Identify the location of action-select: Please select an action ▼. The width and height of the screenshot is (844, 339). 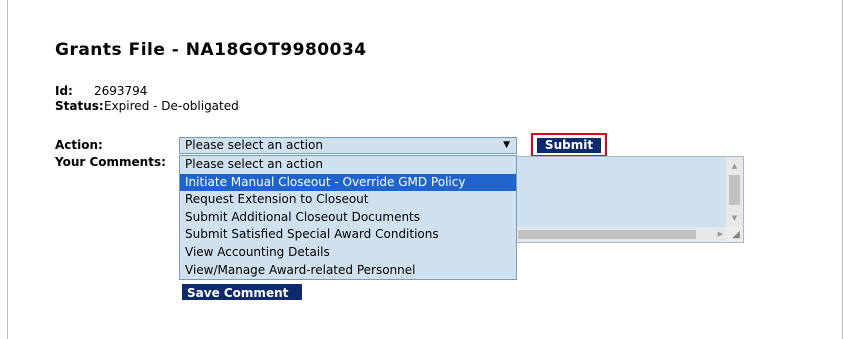
(348, 145).